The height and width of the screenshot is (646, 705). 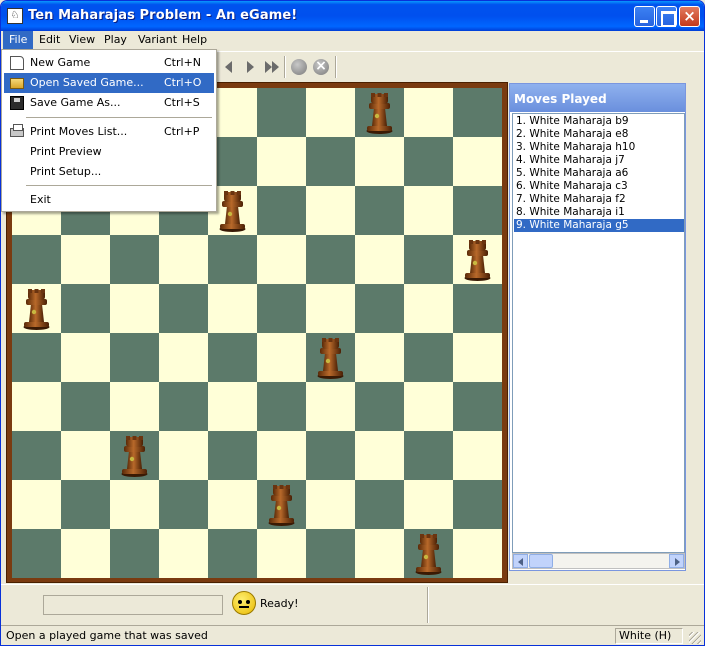 I want to click on cancel-button, so click(x=321, y=67).